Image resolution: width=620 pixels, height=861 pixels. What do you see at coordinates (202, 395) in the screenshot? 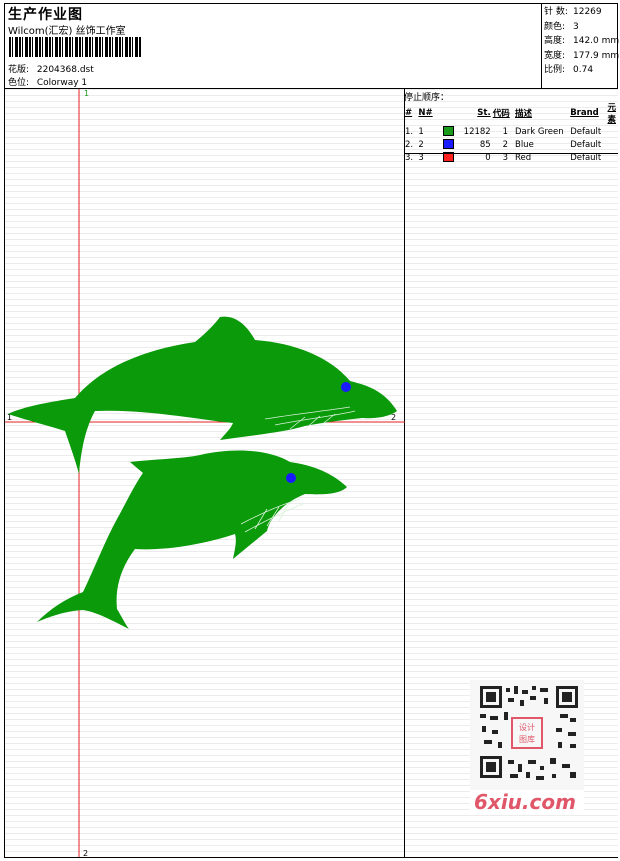
I see `dolphin-upper` at bounding box center [202, 395].